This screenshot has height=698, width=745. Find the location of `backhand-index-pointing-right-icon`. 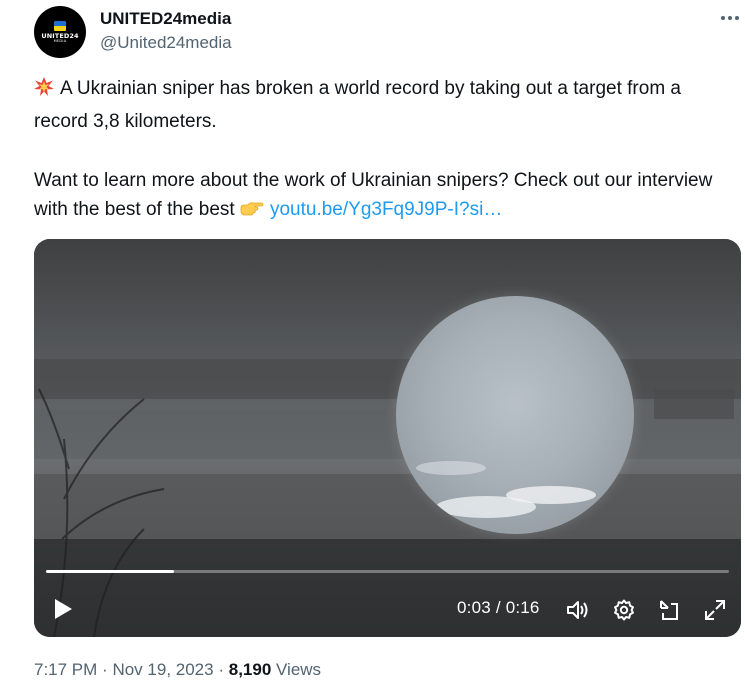

backhand-index-pointing-right-icon is located at coordinates (252, 213).